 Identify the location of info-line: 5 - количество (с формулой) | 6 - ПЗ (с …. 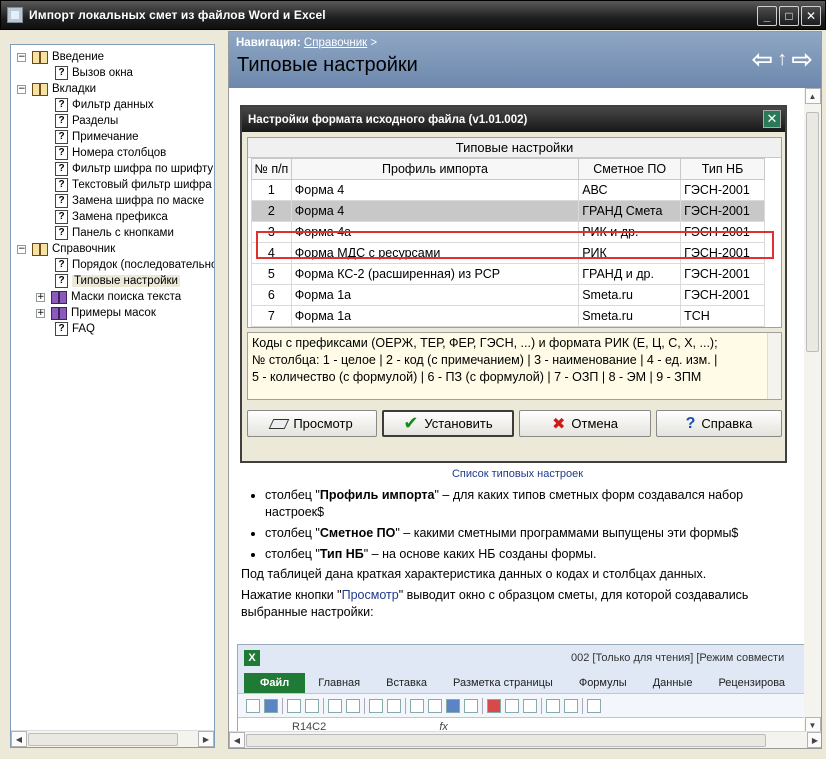
(477, 377).